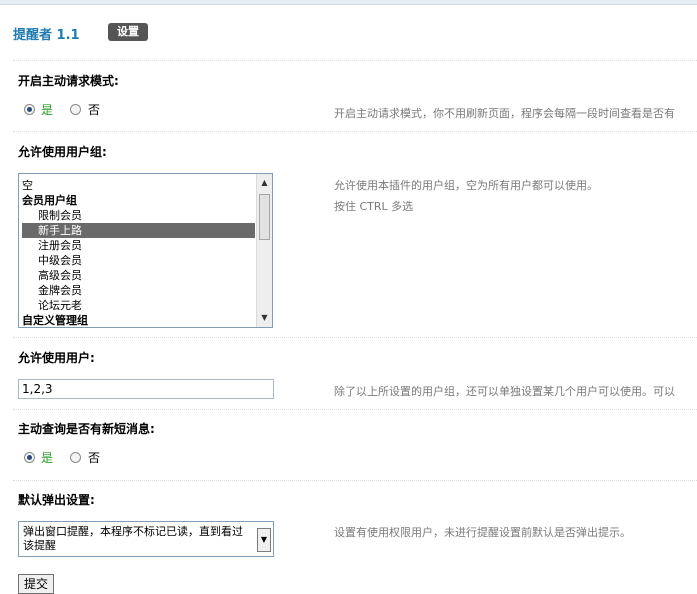  I want to click on settings-tab: 设置, so click(128, 32).